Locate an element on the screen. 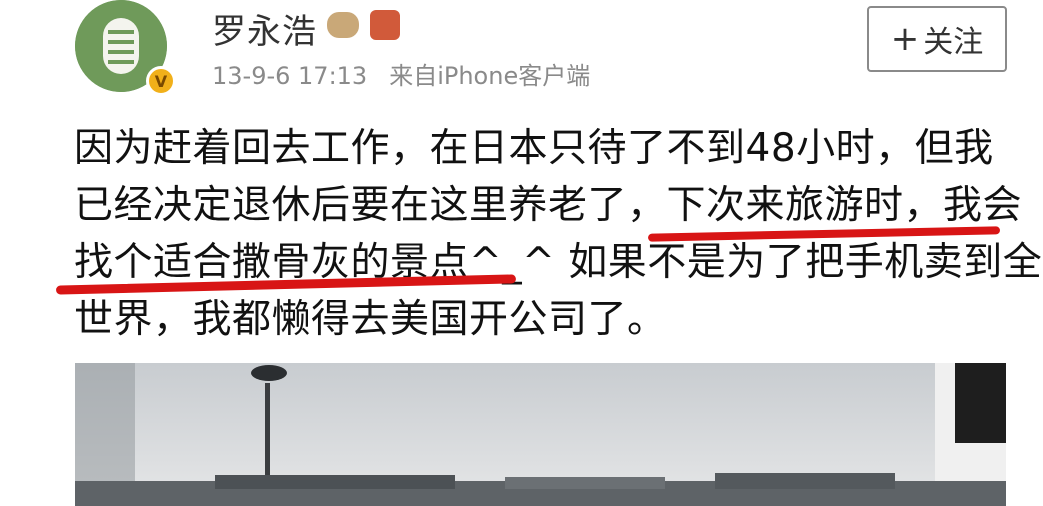  member-badge-icon is located at coordinates (343, 25).